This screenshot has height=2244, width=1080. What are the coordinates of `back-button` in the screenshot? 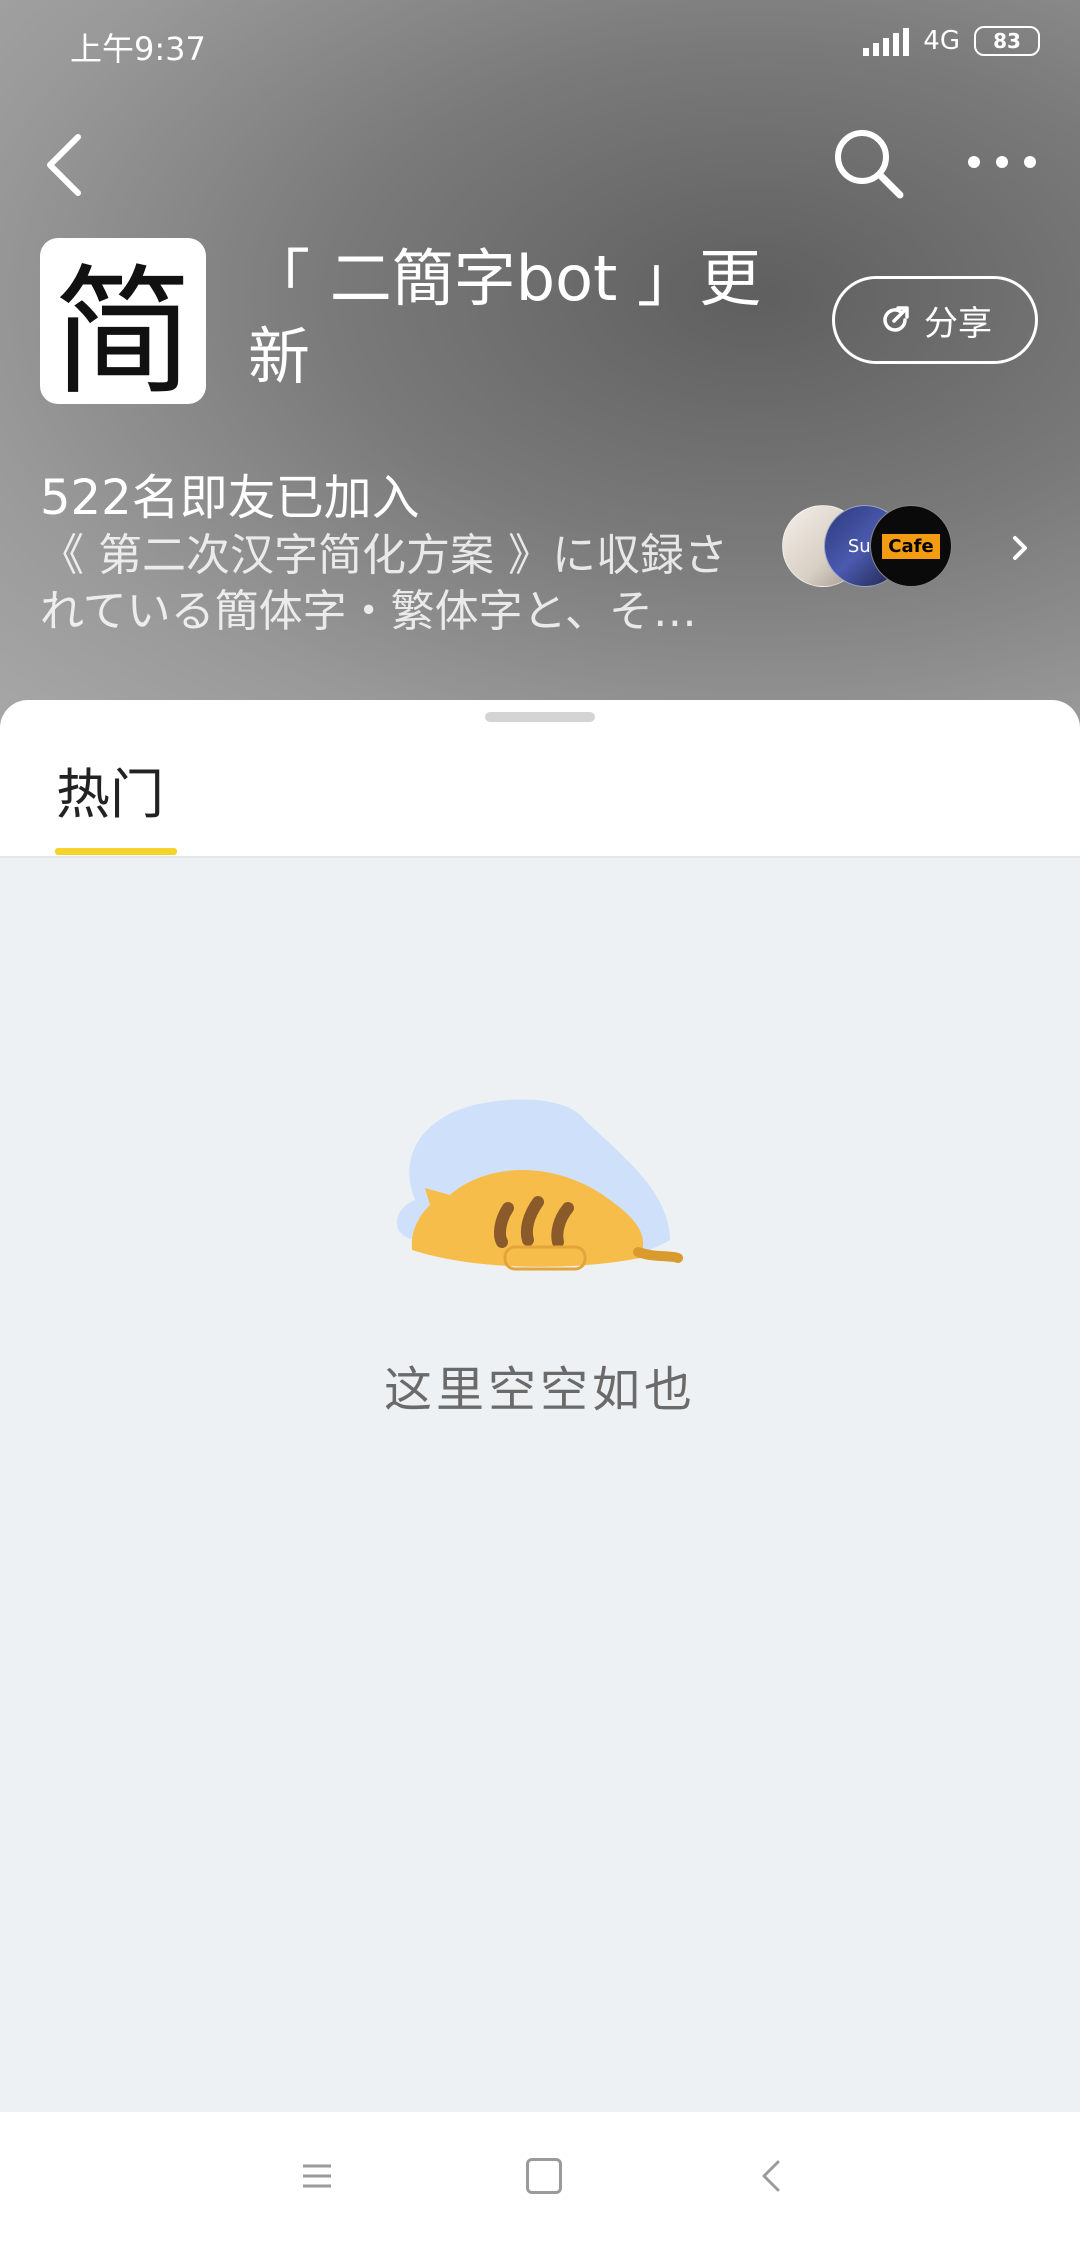 It's located at (70, 165).